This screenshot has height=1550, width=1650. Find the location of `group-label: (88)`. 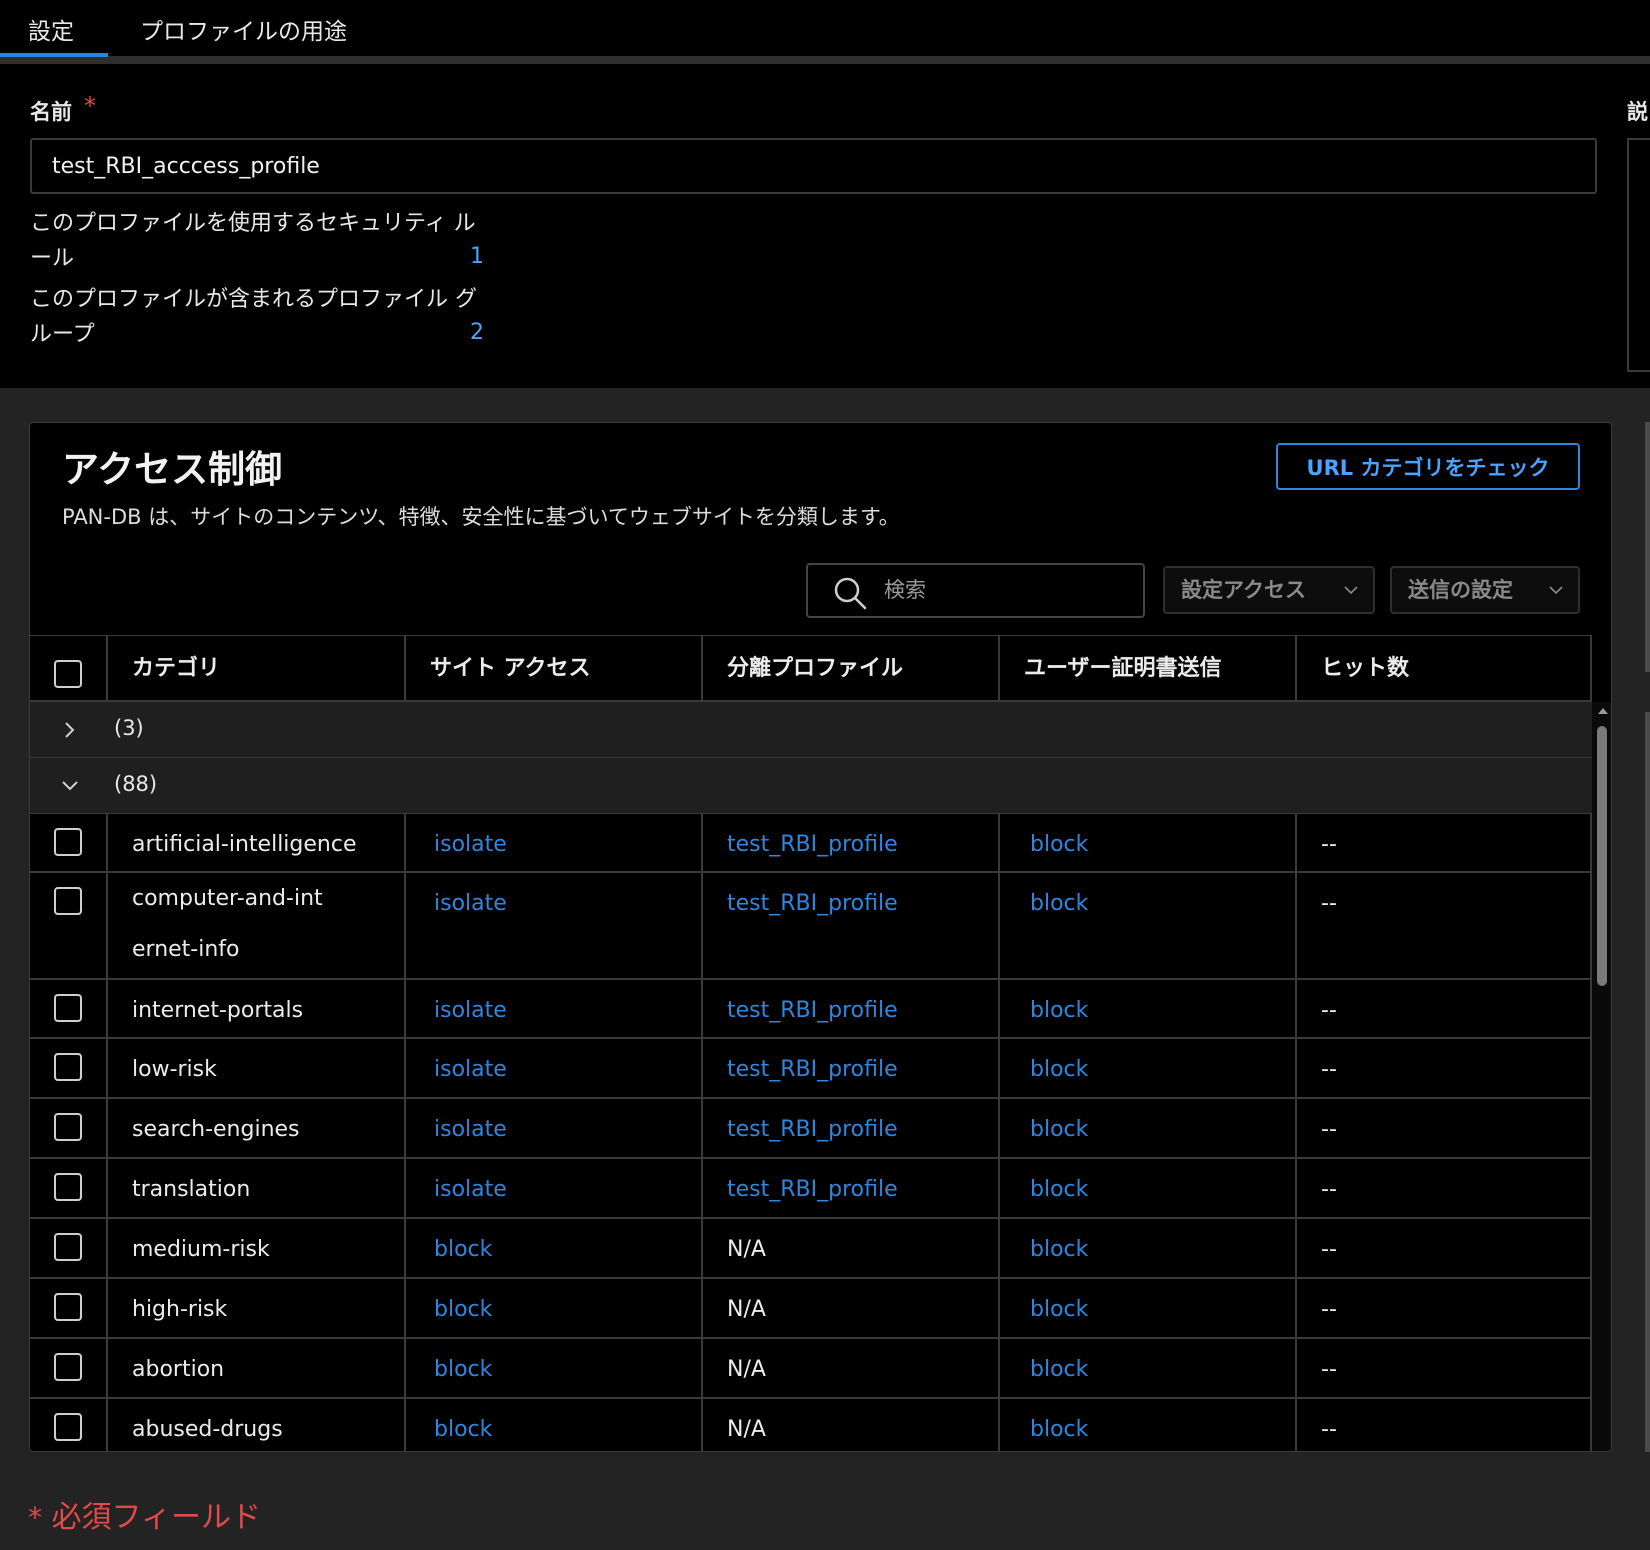

group-label: (88) is located at coordinates (136, 784).